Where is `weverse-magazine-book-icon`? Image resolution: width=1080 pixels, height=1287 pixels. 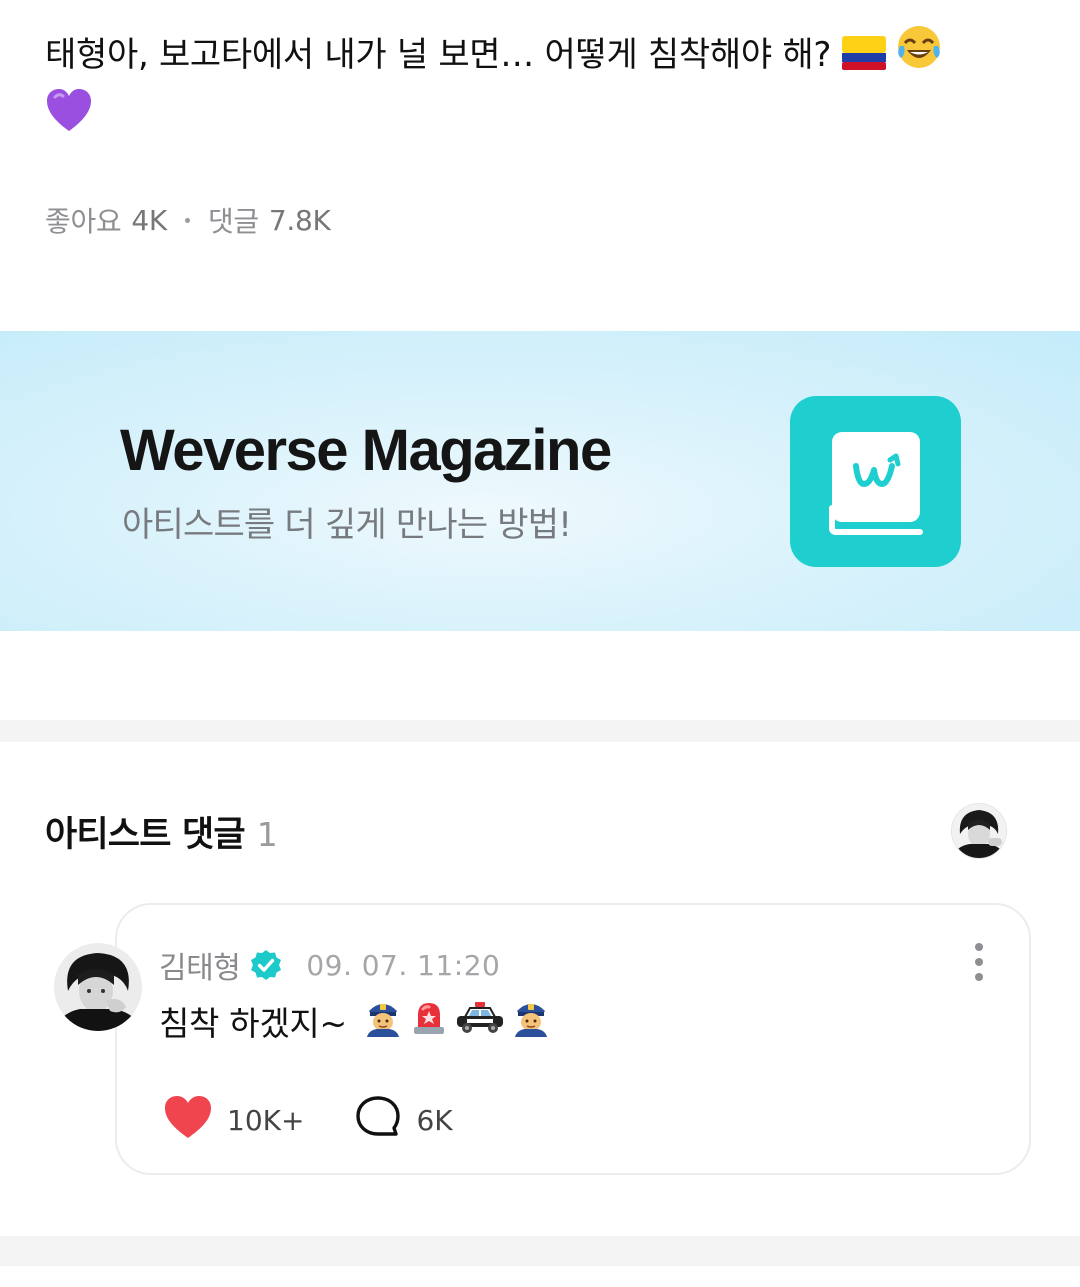 weverse-magazine-book-icon is located at coordinates (875, 481).